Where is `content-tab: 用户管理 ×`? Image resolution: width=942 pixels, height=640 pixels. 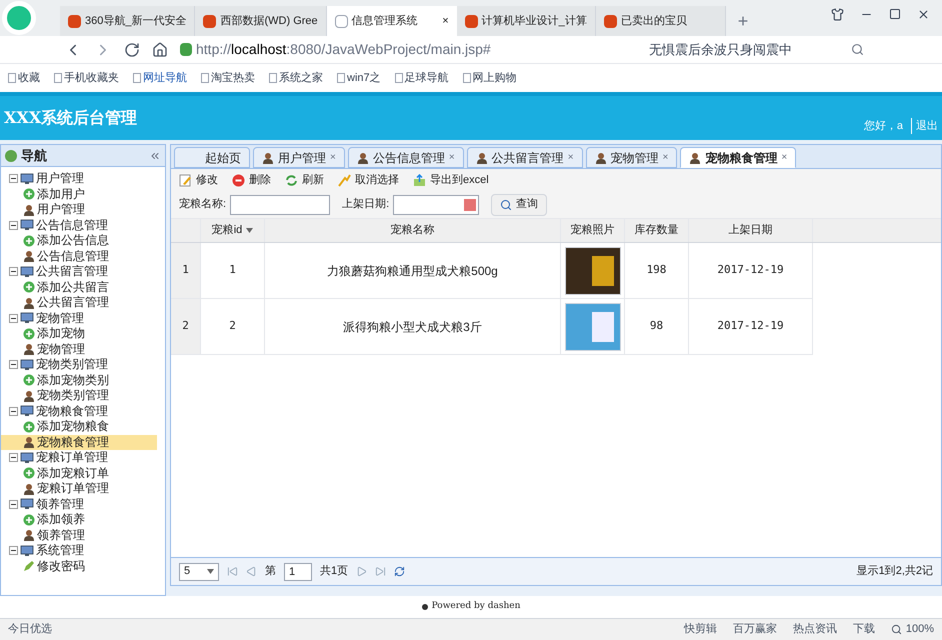
content-tab: 用户管理 × is located at coordinates (299, 157).